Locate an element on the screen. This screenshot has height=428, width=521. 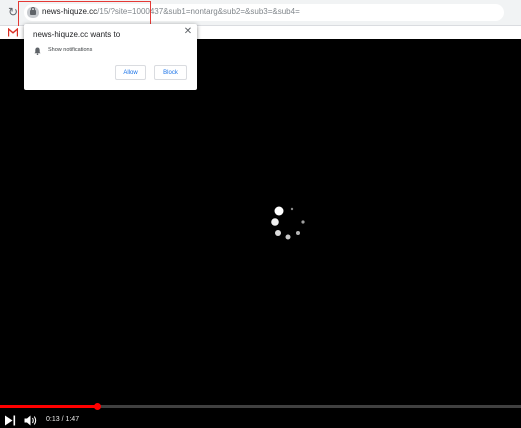
bell-icon is located at coordinates (37, 51).